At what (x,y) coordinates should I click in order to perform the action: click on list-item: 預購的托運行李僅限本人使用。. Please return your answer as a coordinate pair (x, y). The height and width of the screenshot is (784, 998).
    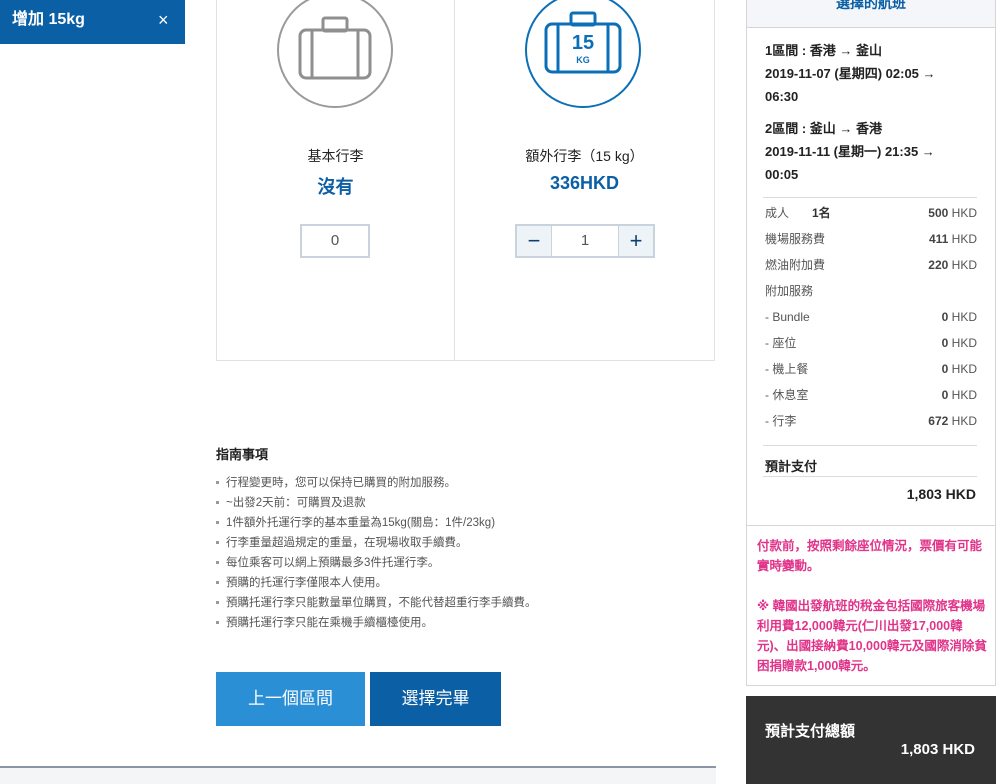
    Looking at the image, I should click on (376, 583).